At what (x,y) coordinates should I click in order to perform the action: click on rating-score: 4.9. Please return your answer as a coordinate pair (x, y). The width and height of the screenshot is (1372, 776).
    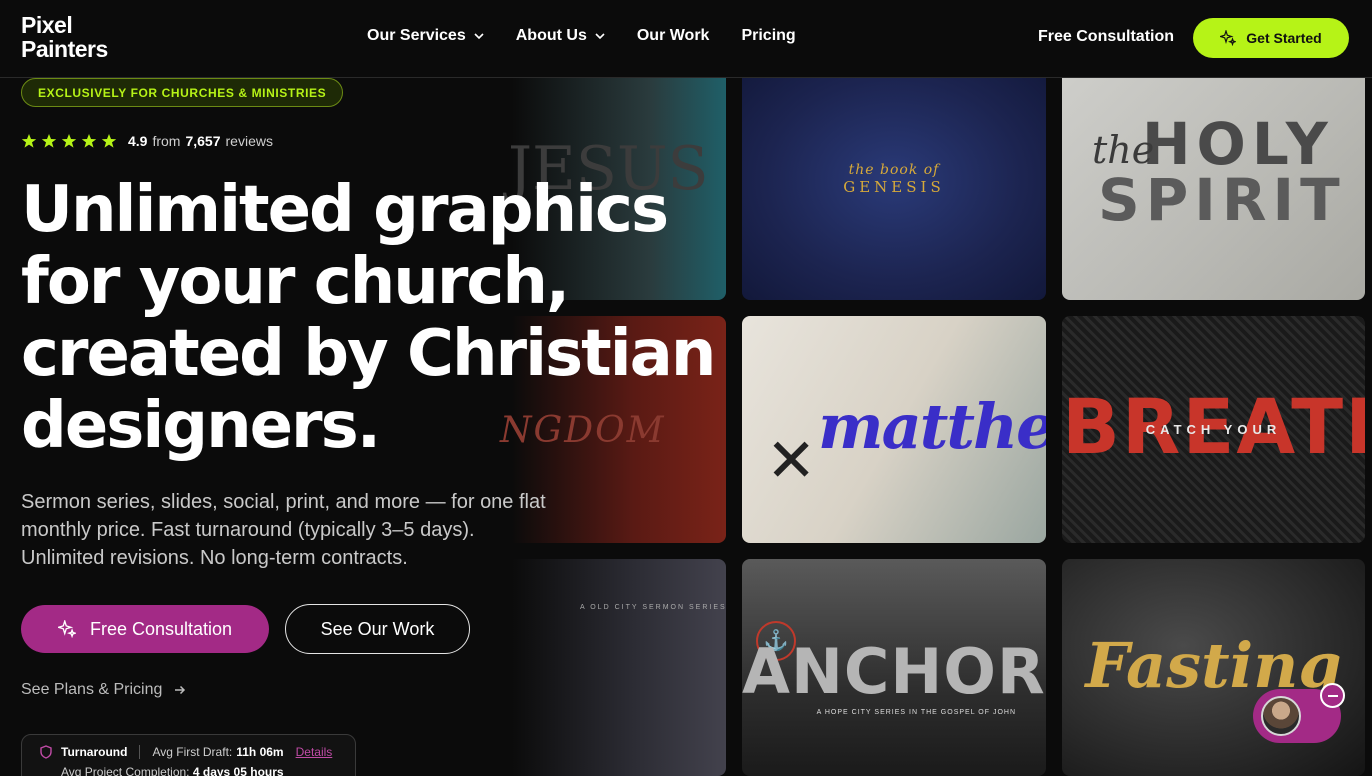
    Looking at the image, I should click on (138, 141).